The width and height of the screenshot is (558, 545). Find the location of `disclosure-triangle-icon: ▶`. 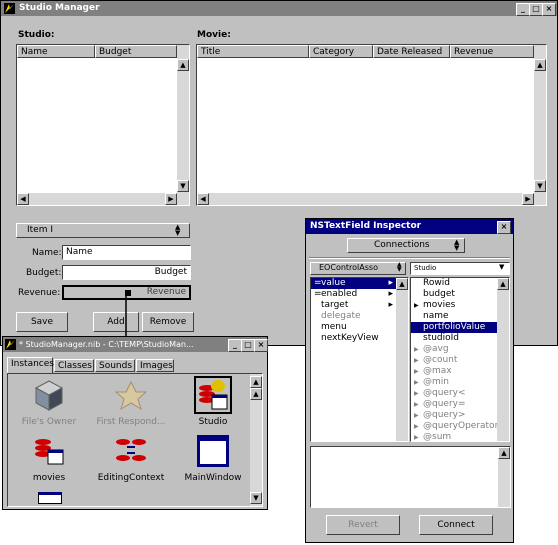

disclosure-triangle-icon: ▶ is located at coordinates (416, 360).